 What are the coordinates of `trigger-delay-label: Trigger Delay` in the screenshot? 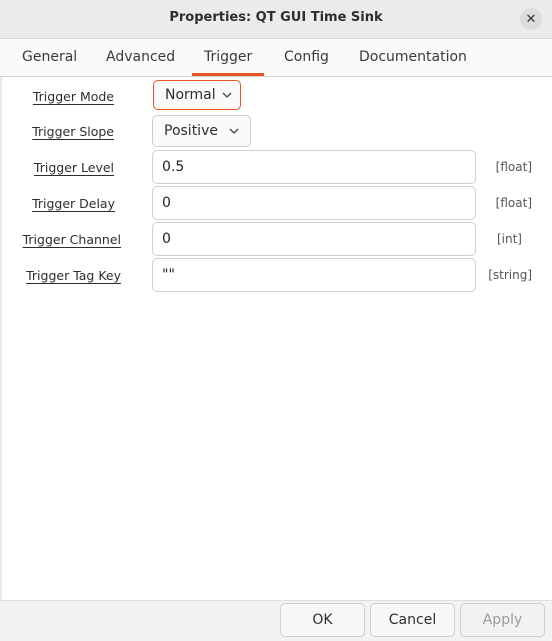 It's located at (73, 203).